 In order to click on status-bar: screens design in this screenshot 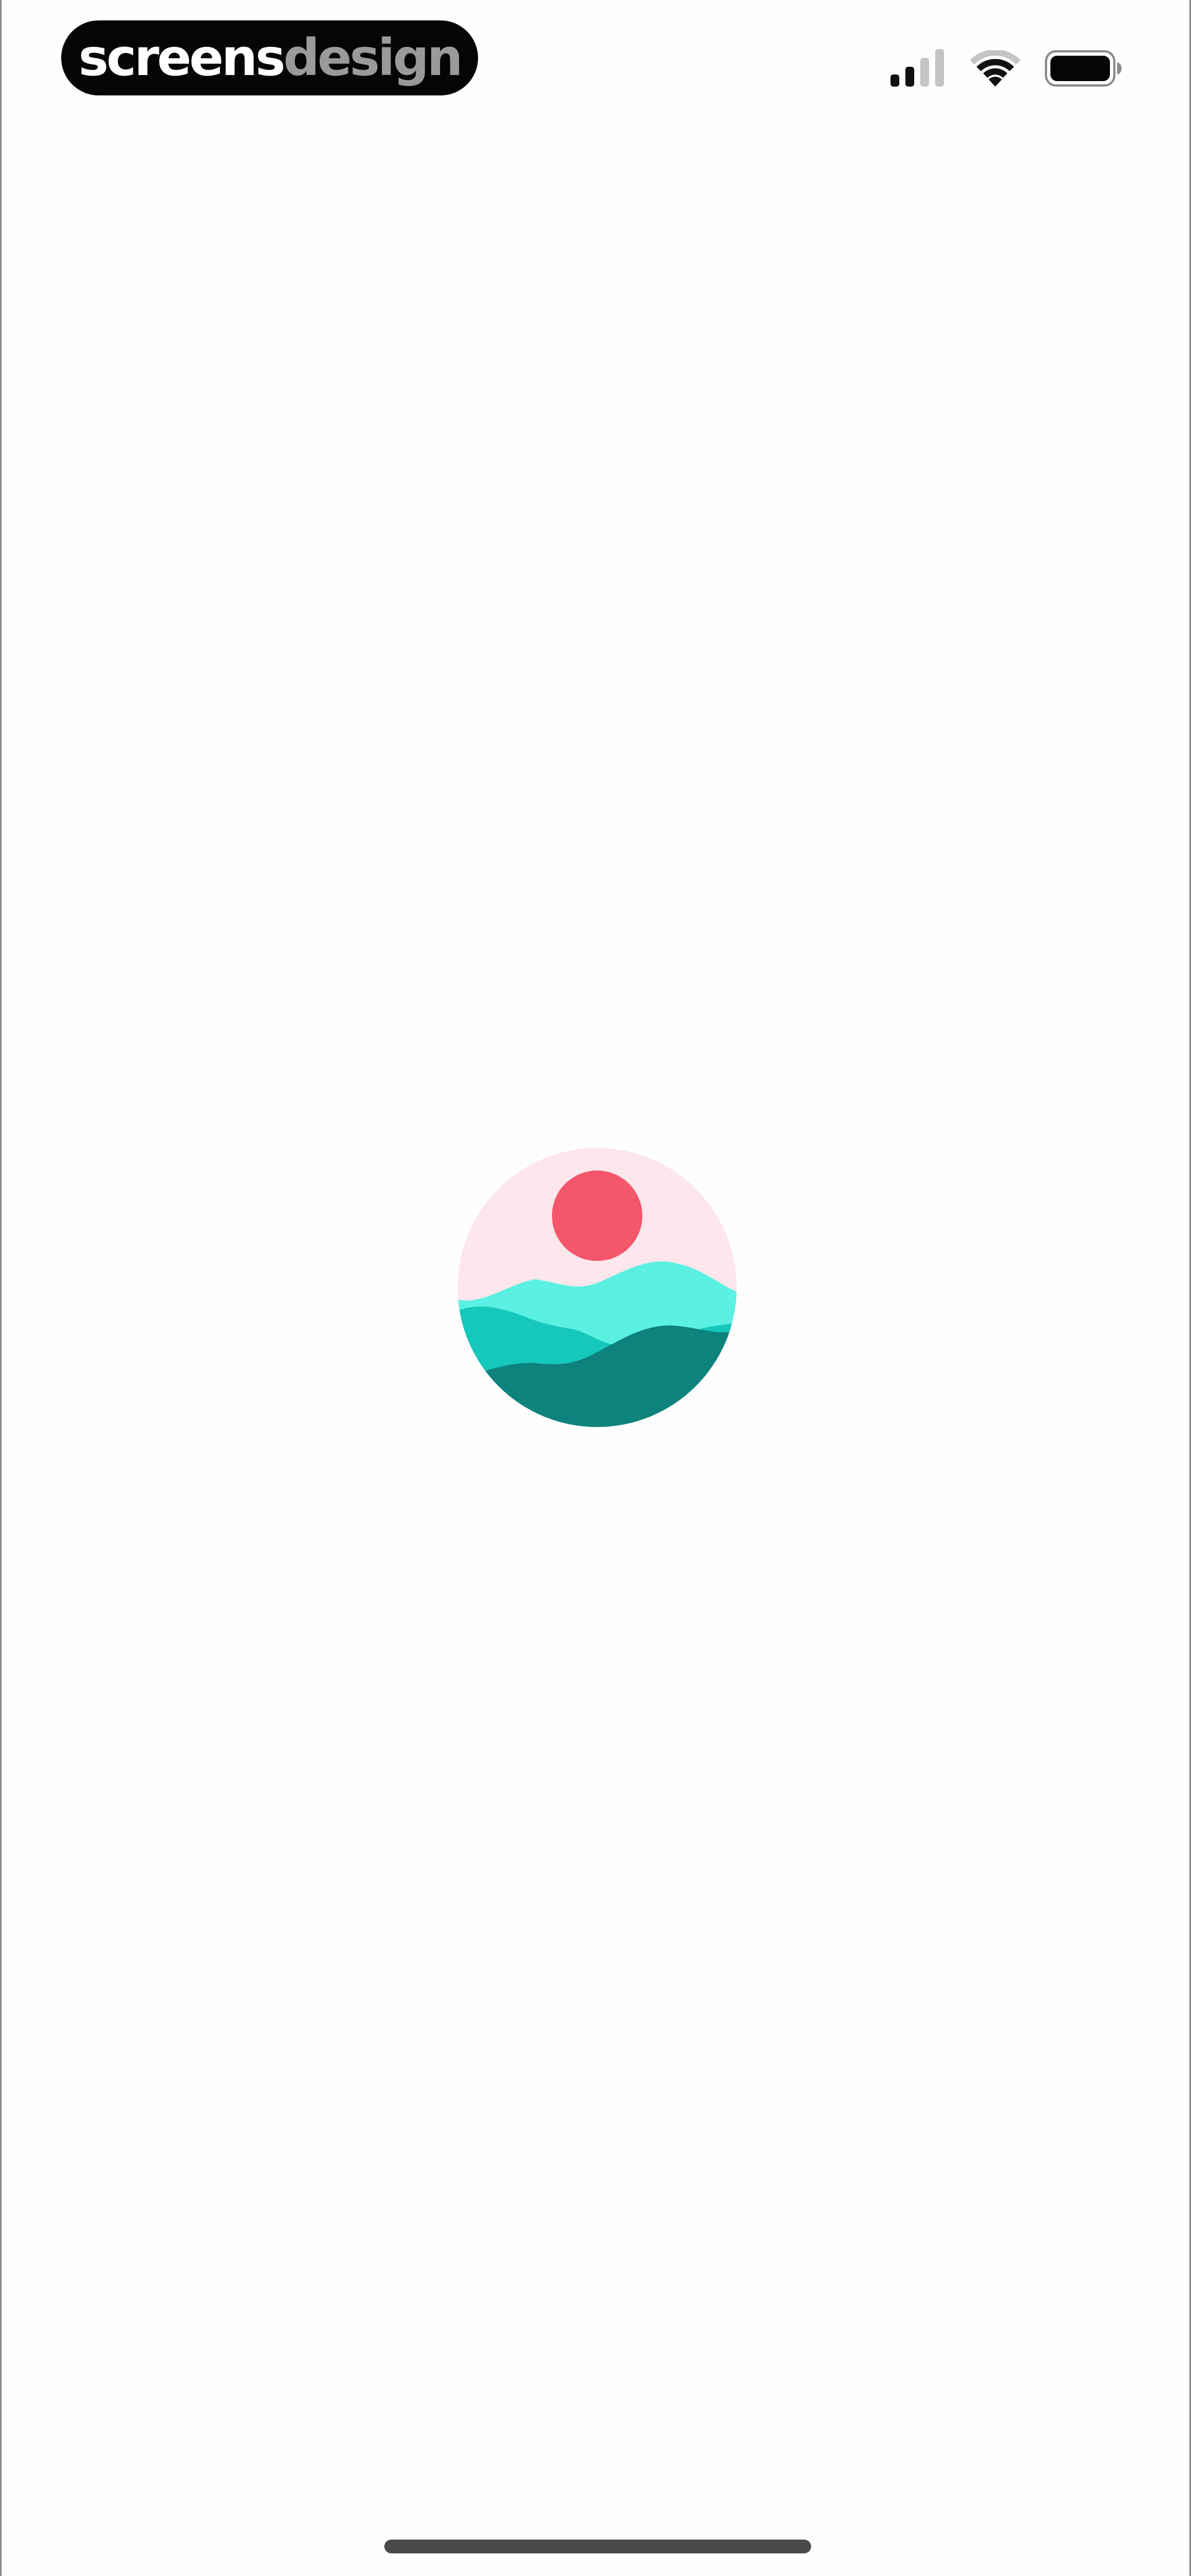, I will do `click(596, 63)`.